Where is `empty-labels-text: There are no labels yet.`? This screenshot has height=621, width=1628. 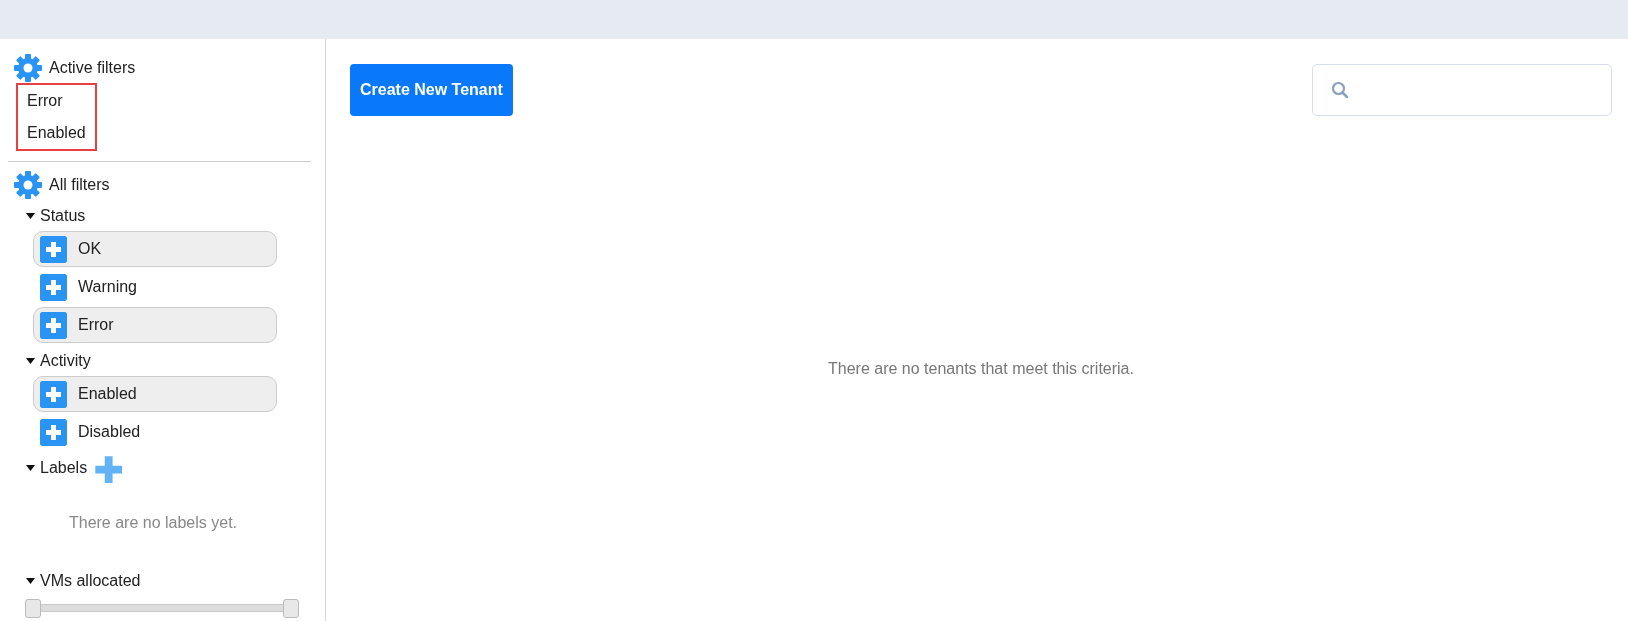 empty-labels-text: There are no labels yet. is located at coordinates (153, 523).